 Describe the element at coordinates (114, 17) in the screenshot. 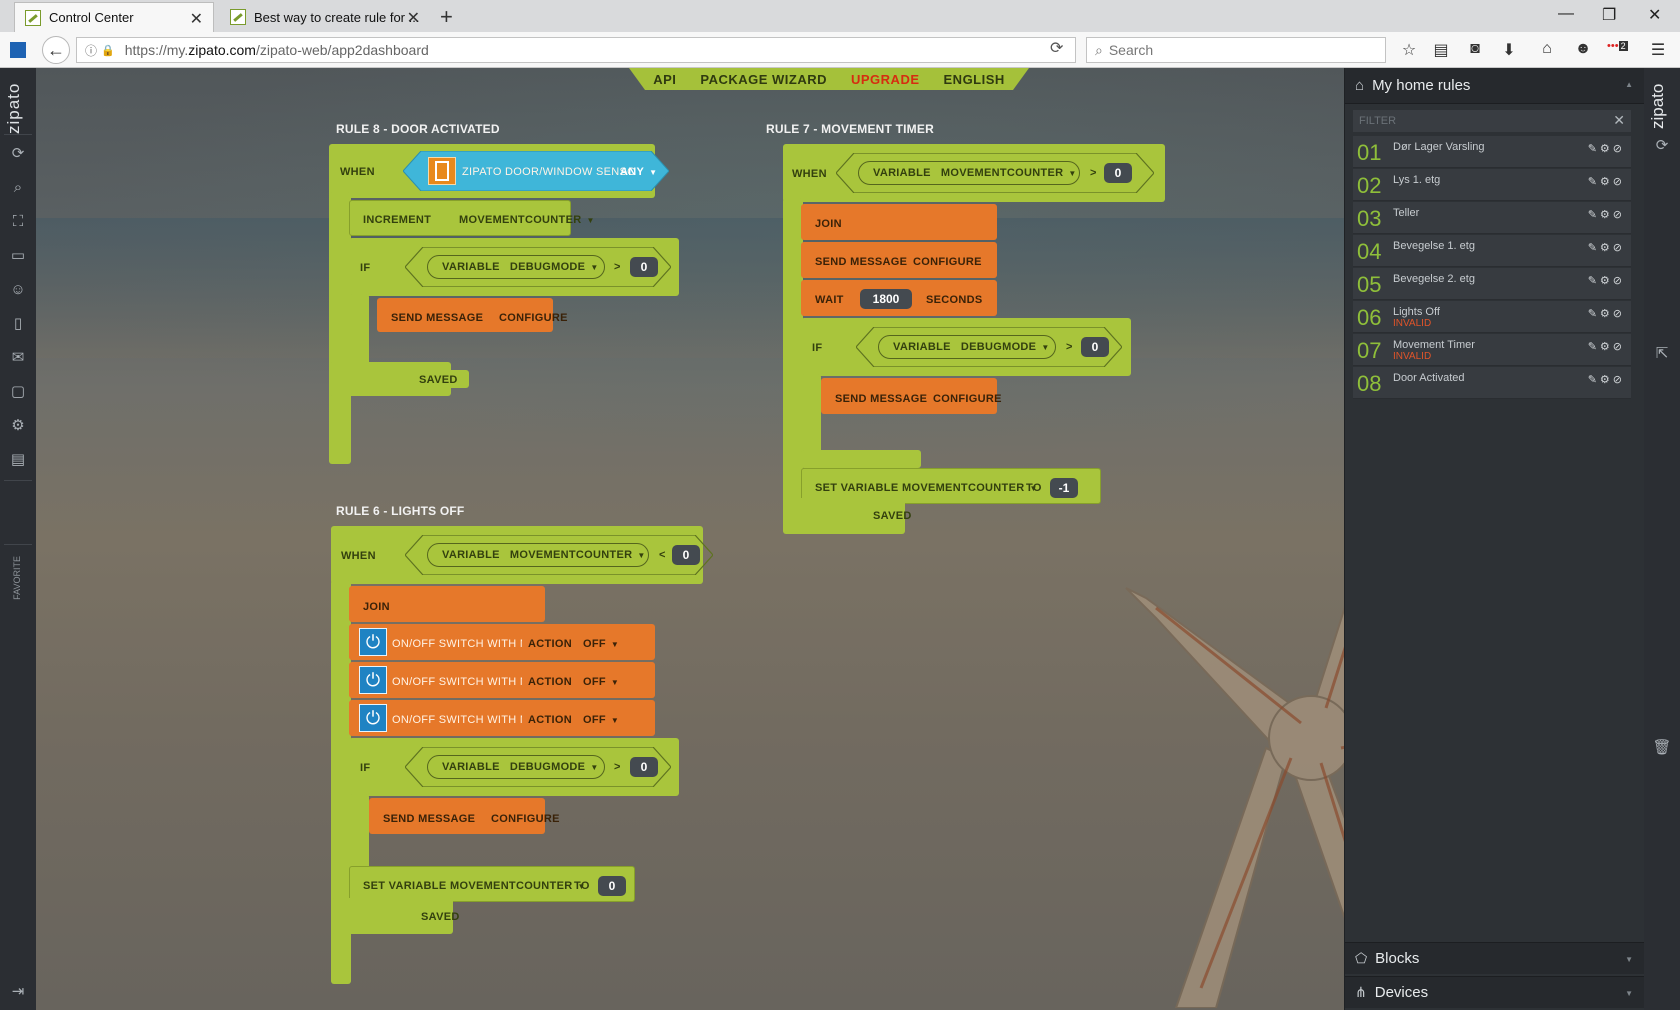

I see `tab-control-center: Control Center ✕` at that location.